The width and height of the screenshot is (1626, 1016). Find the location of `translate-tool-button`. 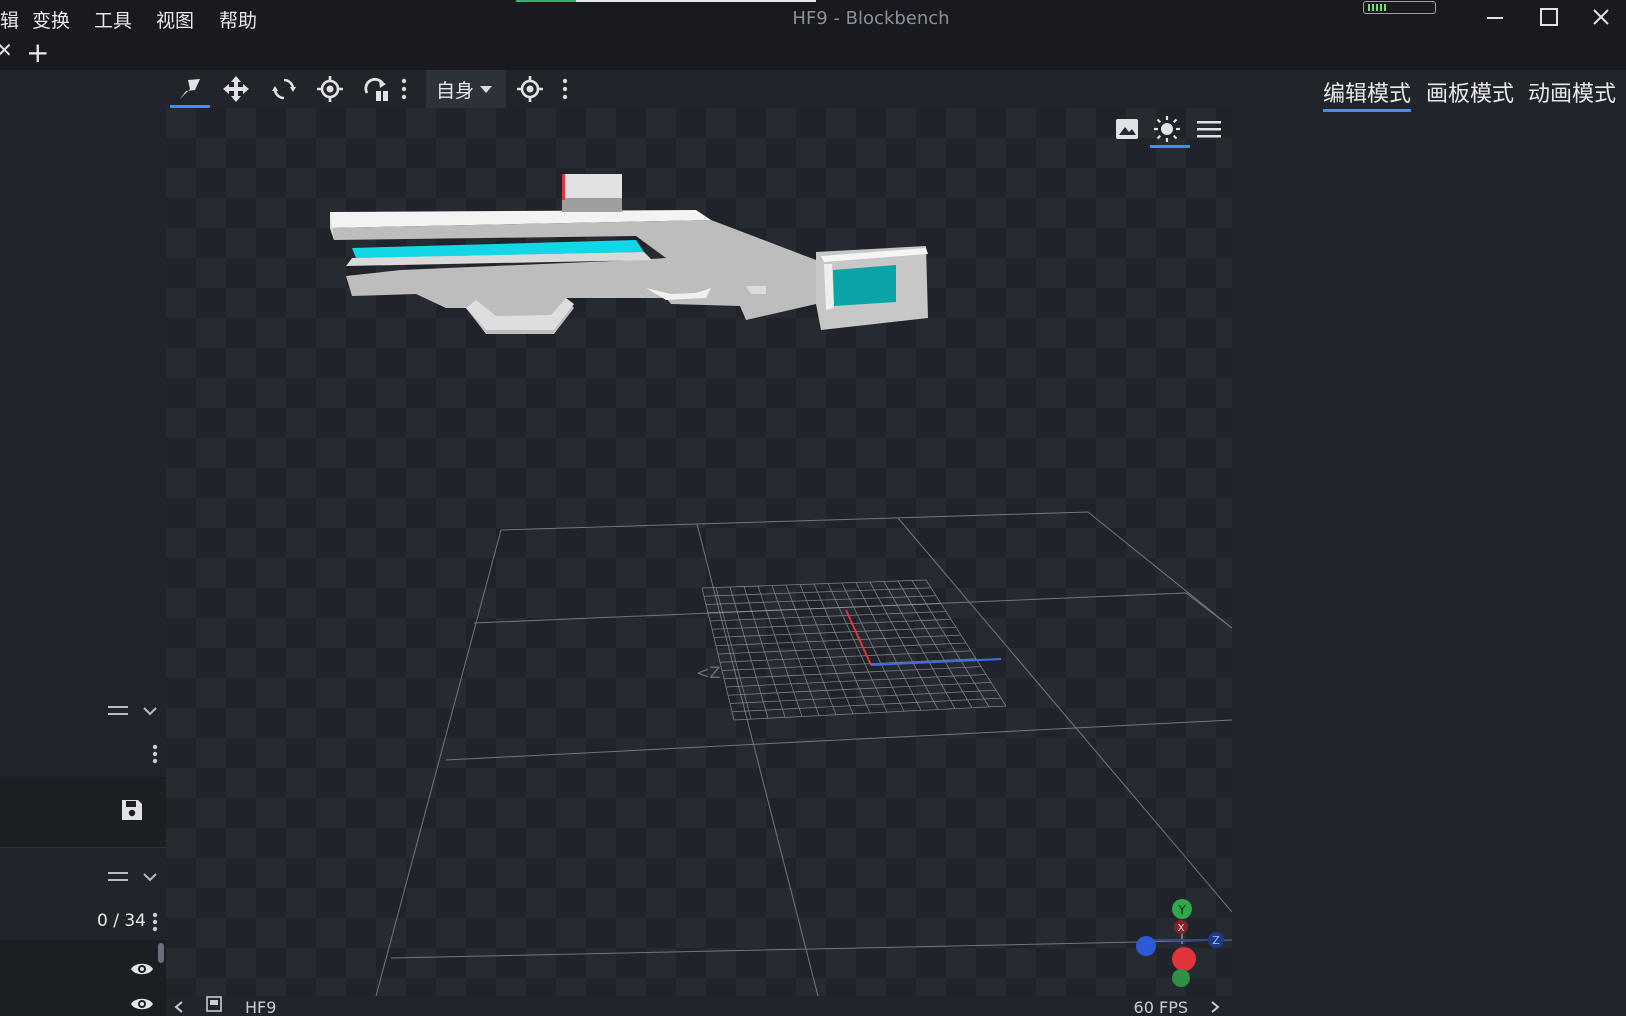

translate-tool-button is located at coordinates (236, 89).